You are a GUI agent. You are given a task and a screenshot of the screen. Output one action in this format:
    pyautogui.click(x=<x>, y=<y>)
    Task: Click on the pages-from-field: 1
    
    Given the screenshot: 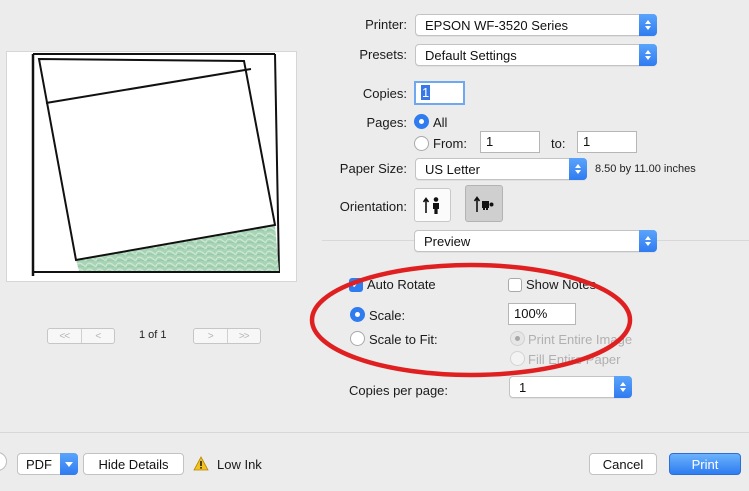 What is the action you would take?
    pyautogui.click(x=510, y=142)
    